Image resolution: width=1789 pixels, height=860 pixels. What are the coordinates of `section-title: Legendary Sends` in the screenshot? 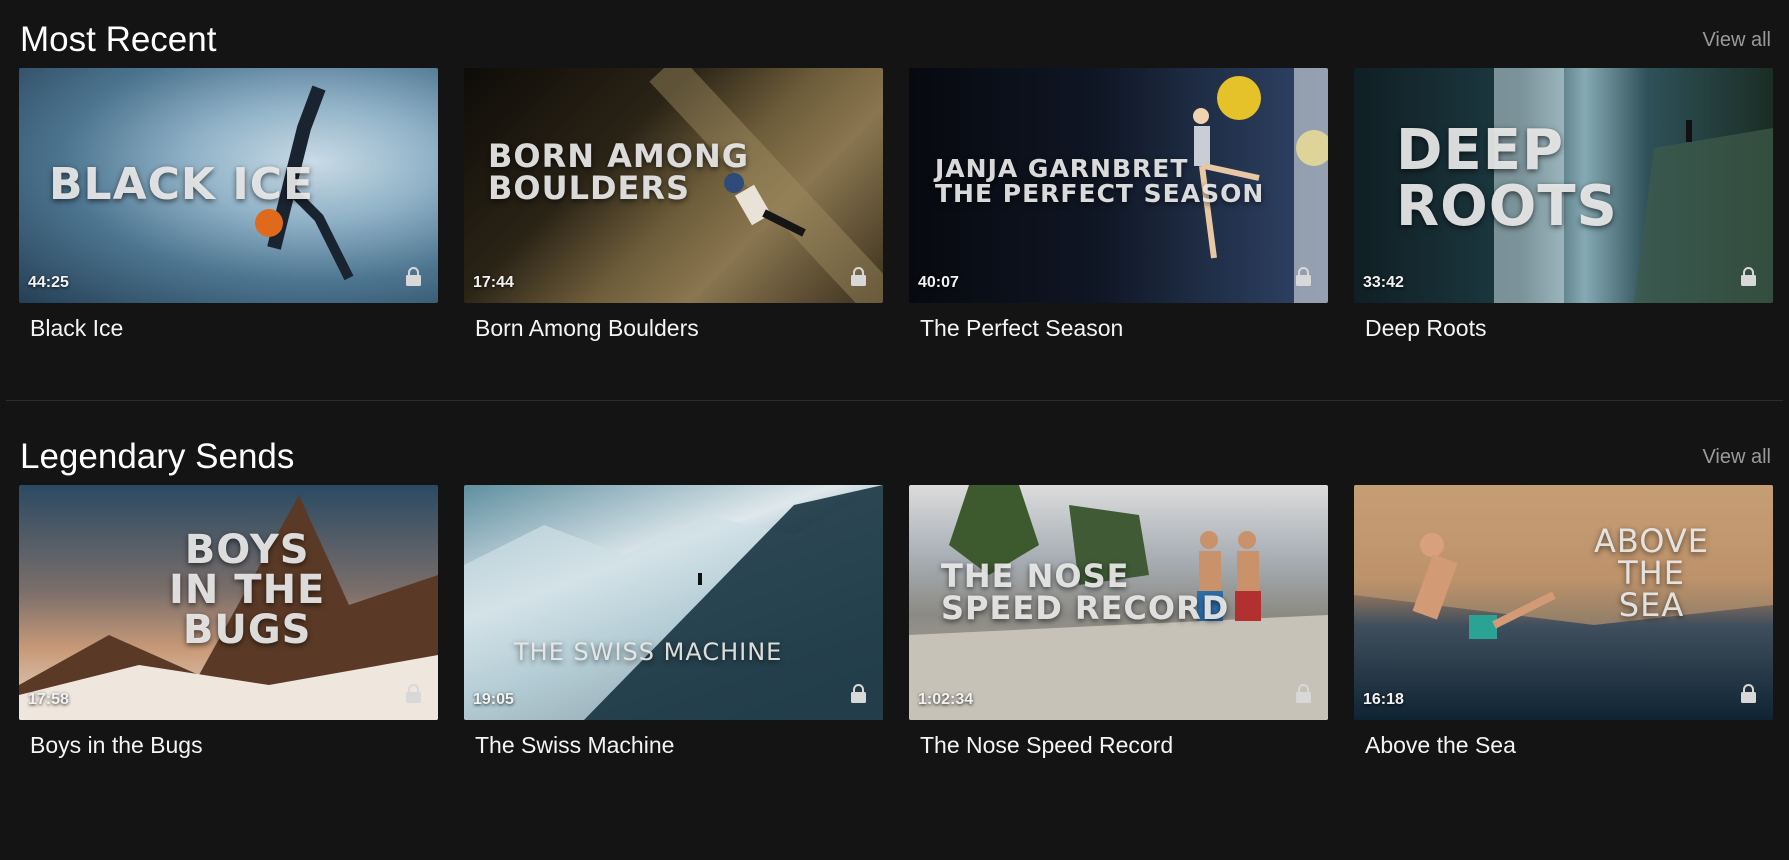 It's located at (157, 456).